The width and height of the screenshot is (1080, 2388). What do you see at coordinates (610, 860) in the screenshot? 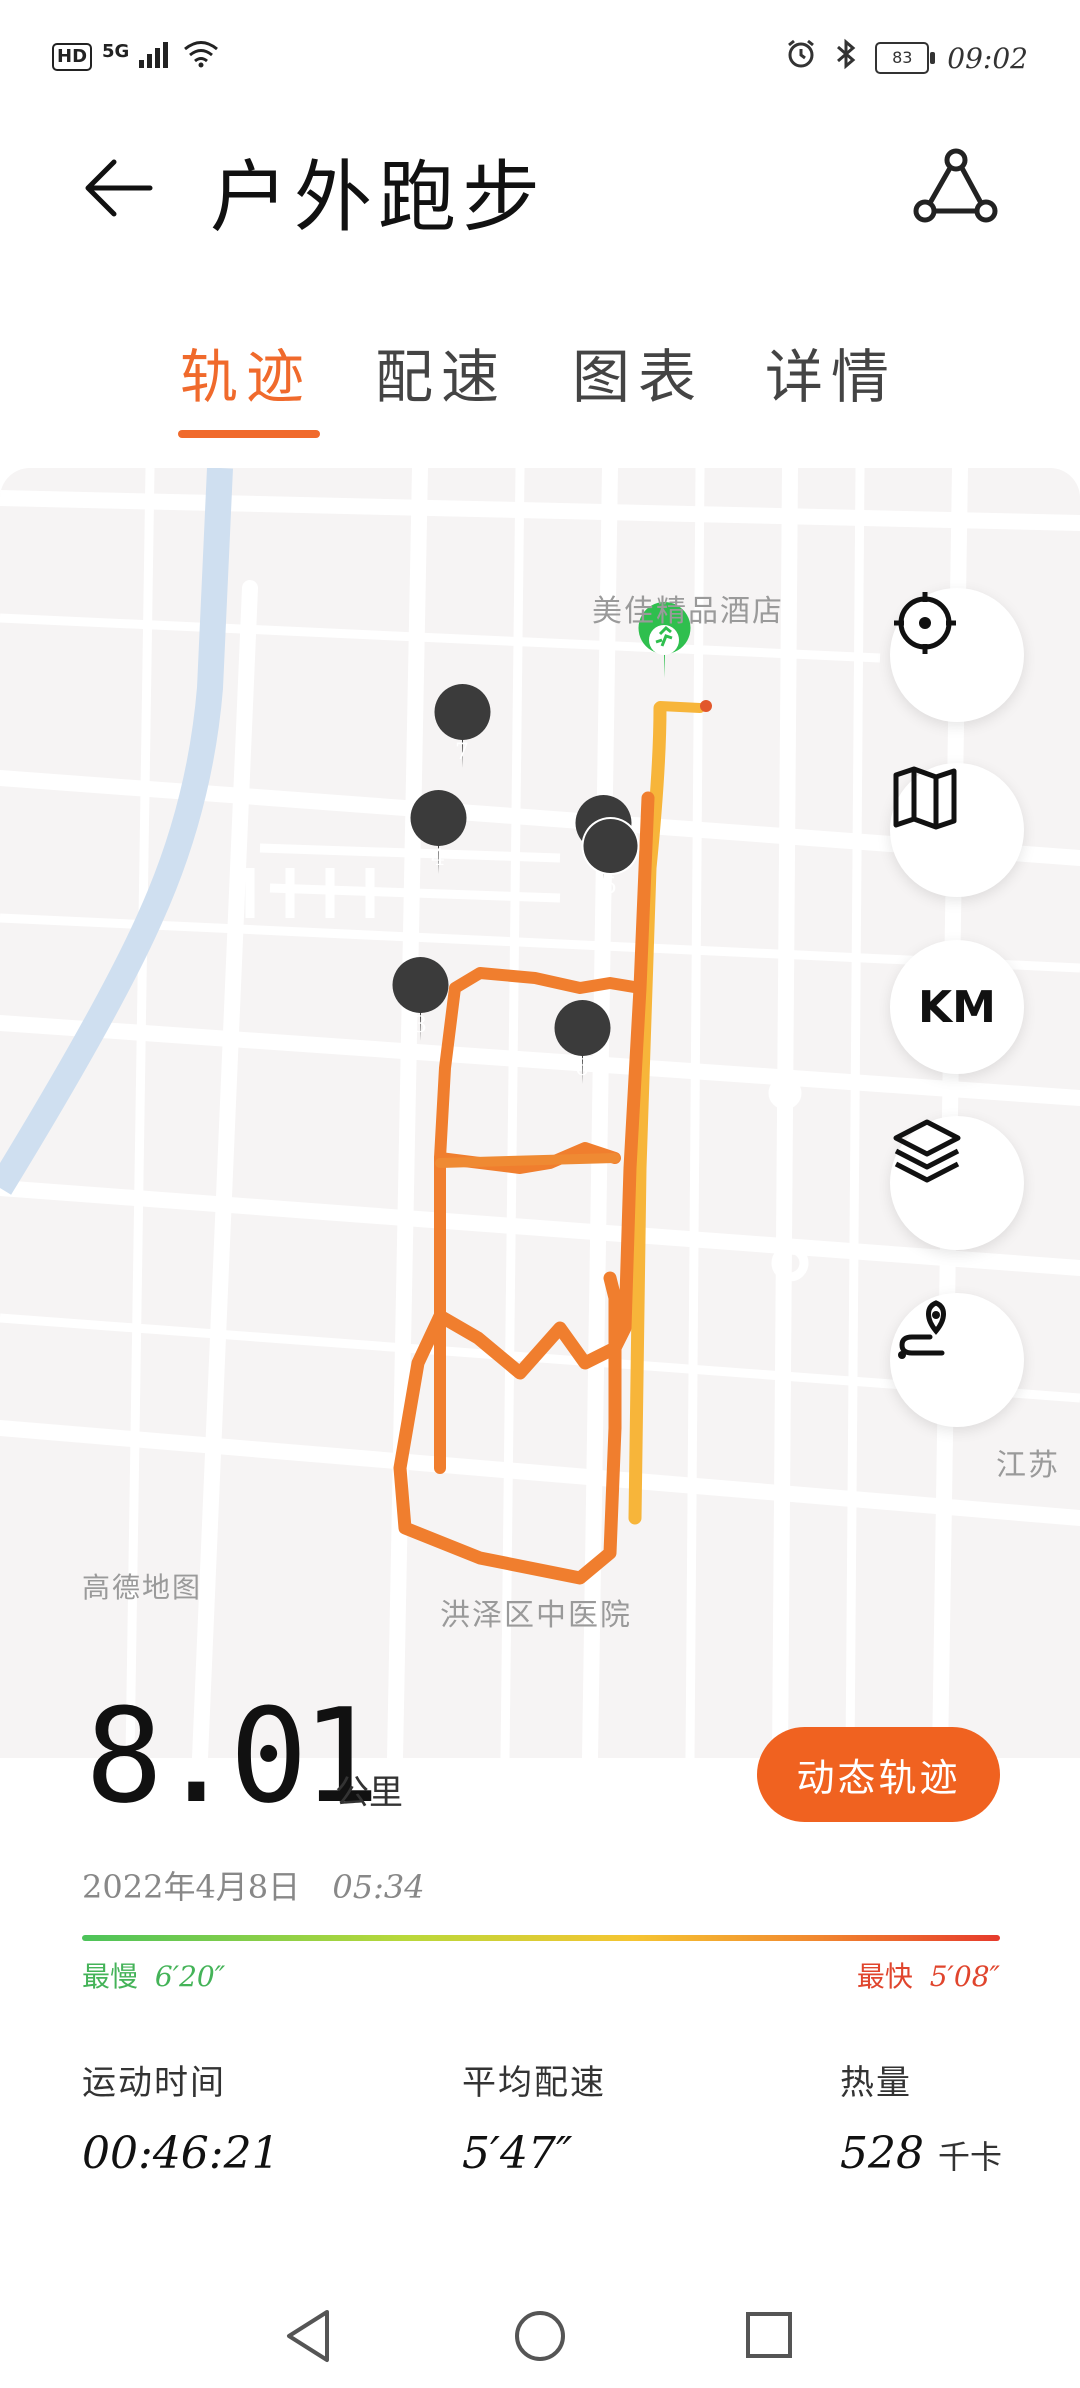
I see `km-marker-5: 5` at bounding box center [610, 860].